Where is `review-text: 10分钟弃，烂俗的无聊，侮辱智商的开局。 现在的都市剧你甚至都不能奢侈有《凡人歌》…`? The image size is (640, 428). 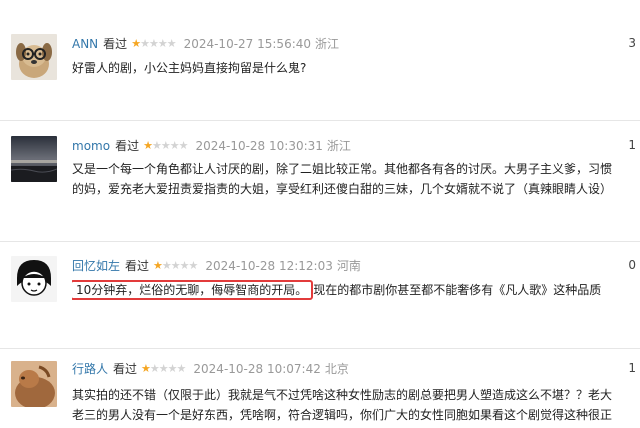
review-text: 10分钟弃，烂俗的无聊，侮辱智商的开局。 现在的都市剧你甚至都不能奢侈有《凡人歌》… is located at coordinates (356, 290).